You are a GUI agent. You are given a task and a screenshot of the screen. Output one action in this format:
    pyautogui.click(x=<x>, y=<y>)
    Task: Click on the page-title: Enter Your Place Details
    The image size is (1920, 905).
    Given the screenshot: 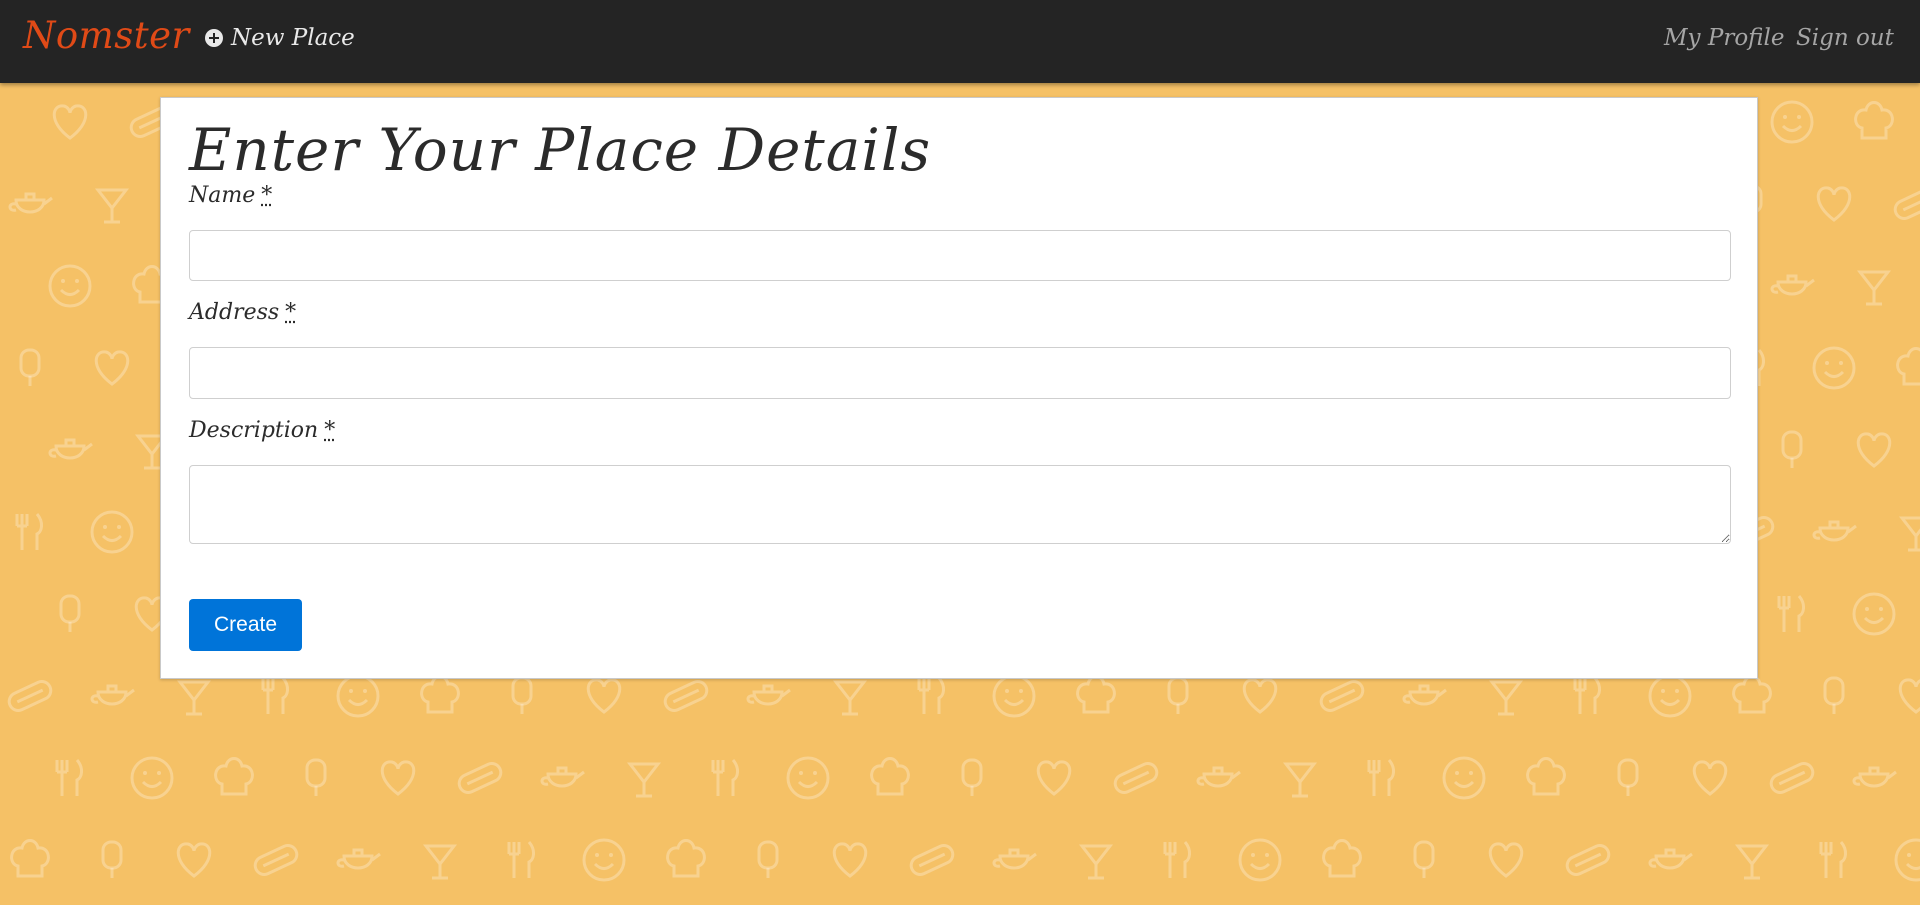 What is the action you would take?
    pyautogui.click(x=560, y=150)
    